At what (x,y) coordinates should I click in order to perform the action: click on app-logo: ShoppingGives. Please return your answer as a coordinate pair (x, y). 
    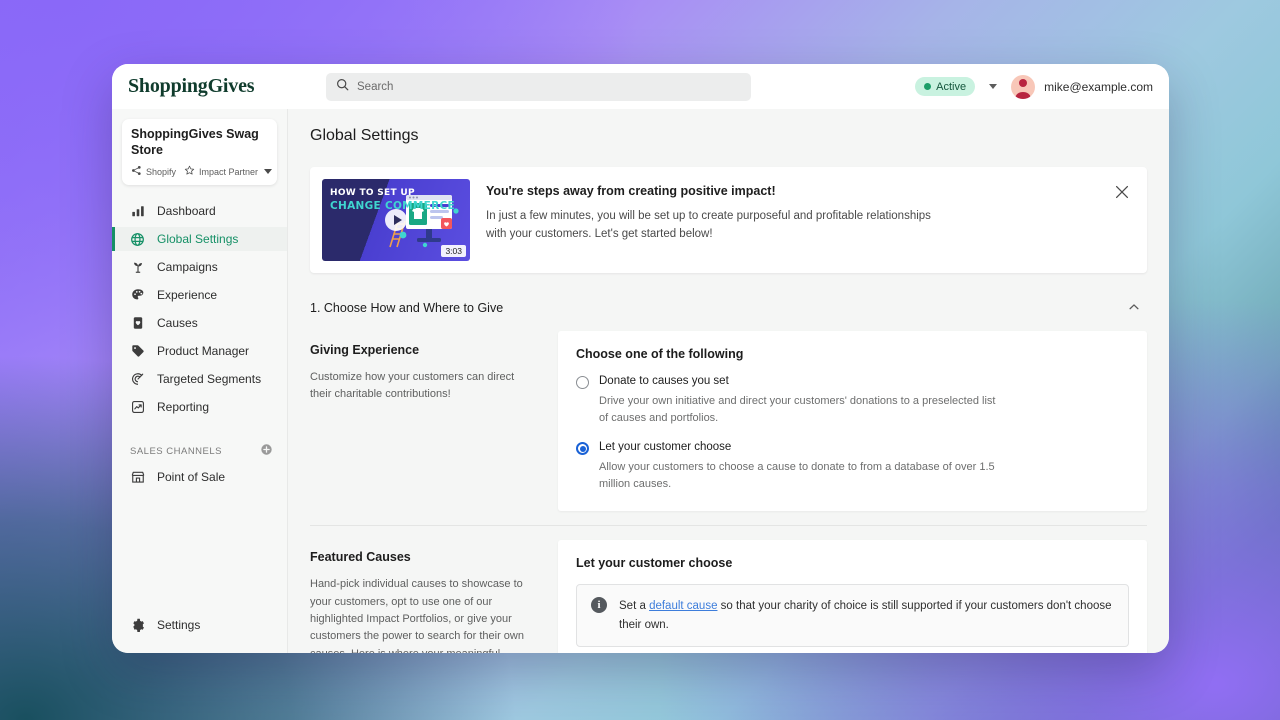
    Looking at the image, I should click on (220, 86).